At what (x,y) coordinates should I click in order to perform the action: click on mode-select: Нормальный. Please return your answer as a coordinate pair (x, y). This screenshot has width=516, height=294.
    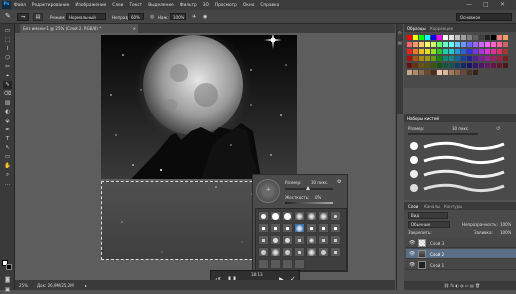
    Looking at the image, I should click on (86, 16).